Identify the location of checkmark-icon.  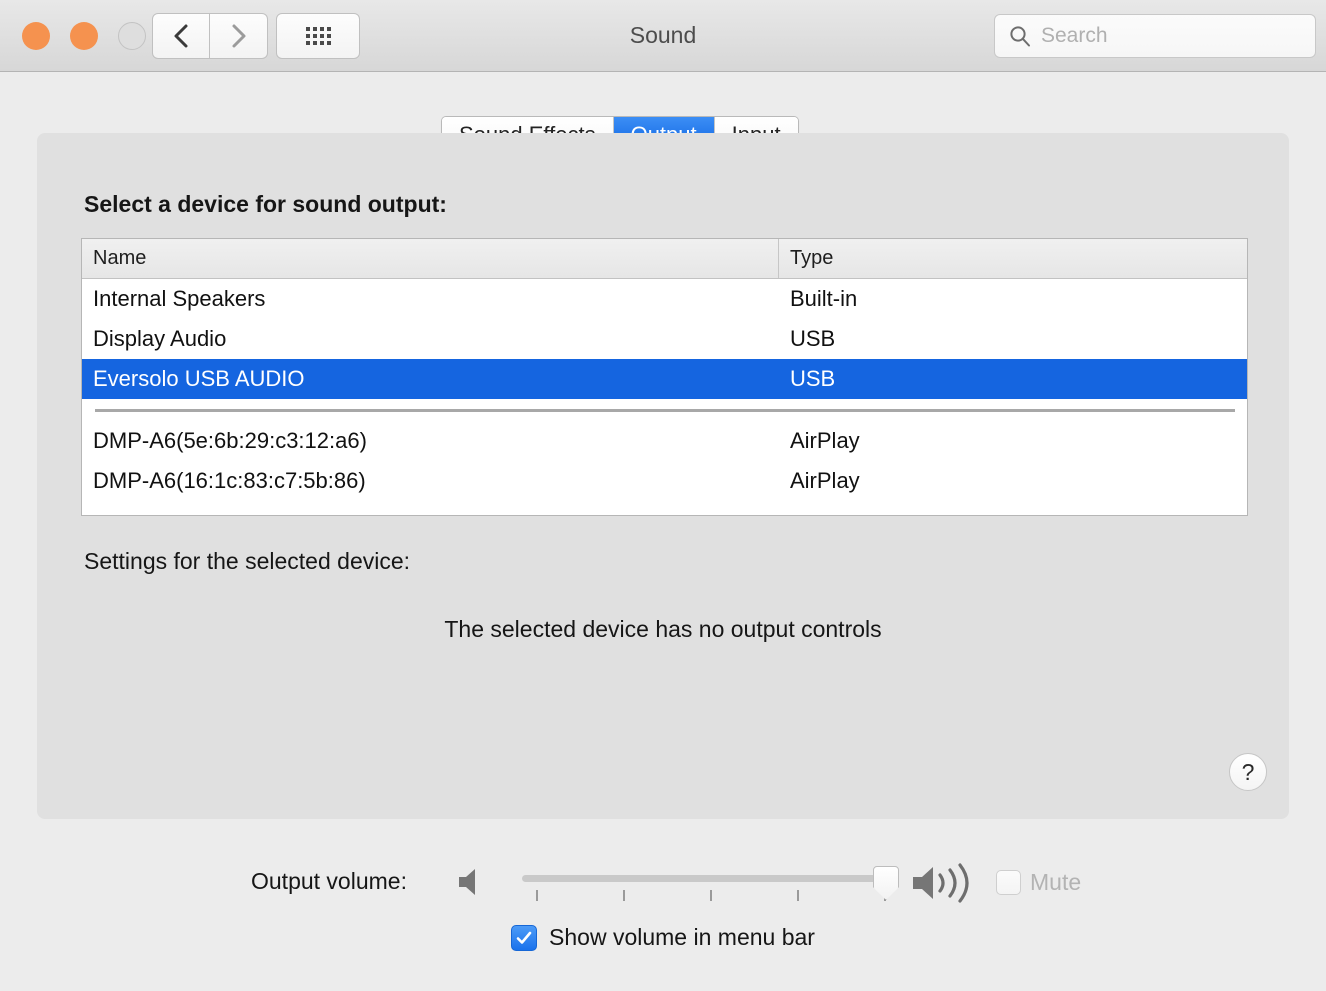
(524, 937).